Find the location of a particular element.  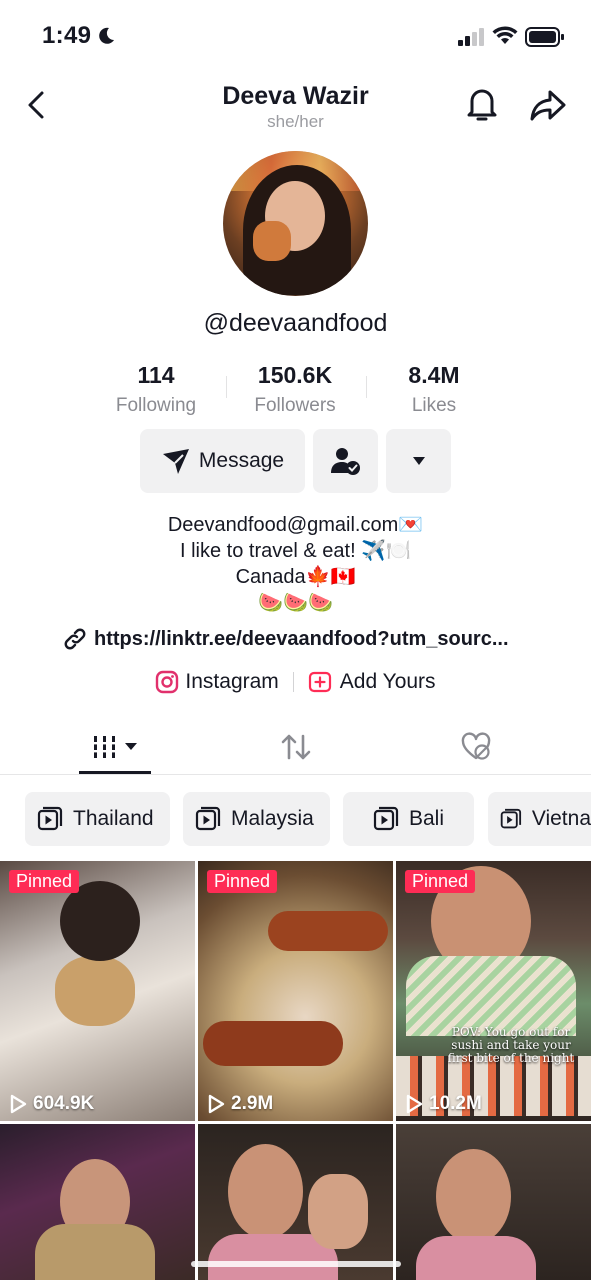

pronouns: she/her is located at coordinates (295, 121).